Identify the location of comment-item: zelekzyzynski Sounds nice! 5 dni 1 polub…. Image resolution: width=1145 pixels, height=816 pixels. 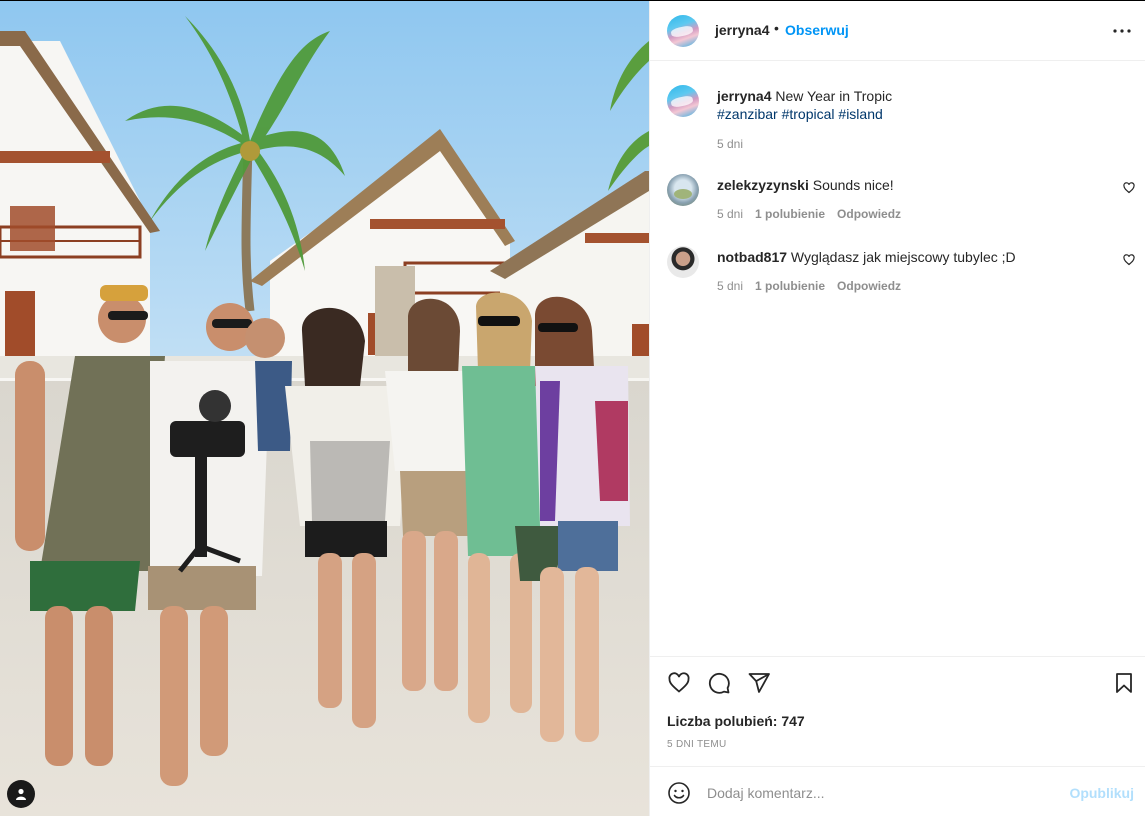
(897, 205).